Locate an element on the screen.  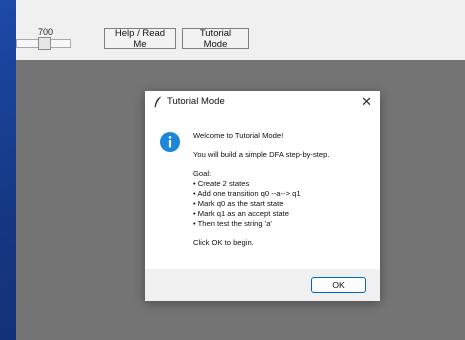
closing-text: Click OK to begin. is located at coordinates (223, 242).